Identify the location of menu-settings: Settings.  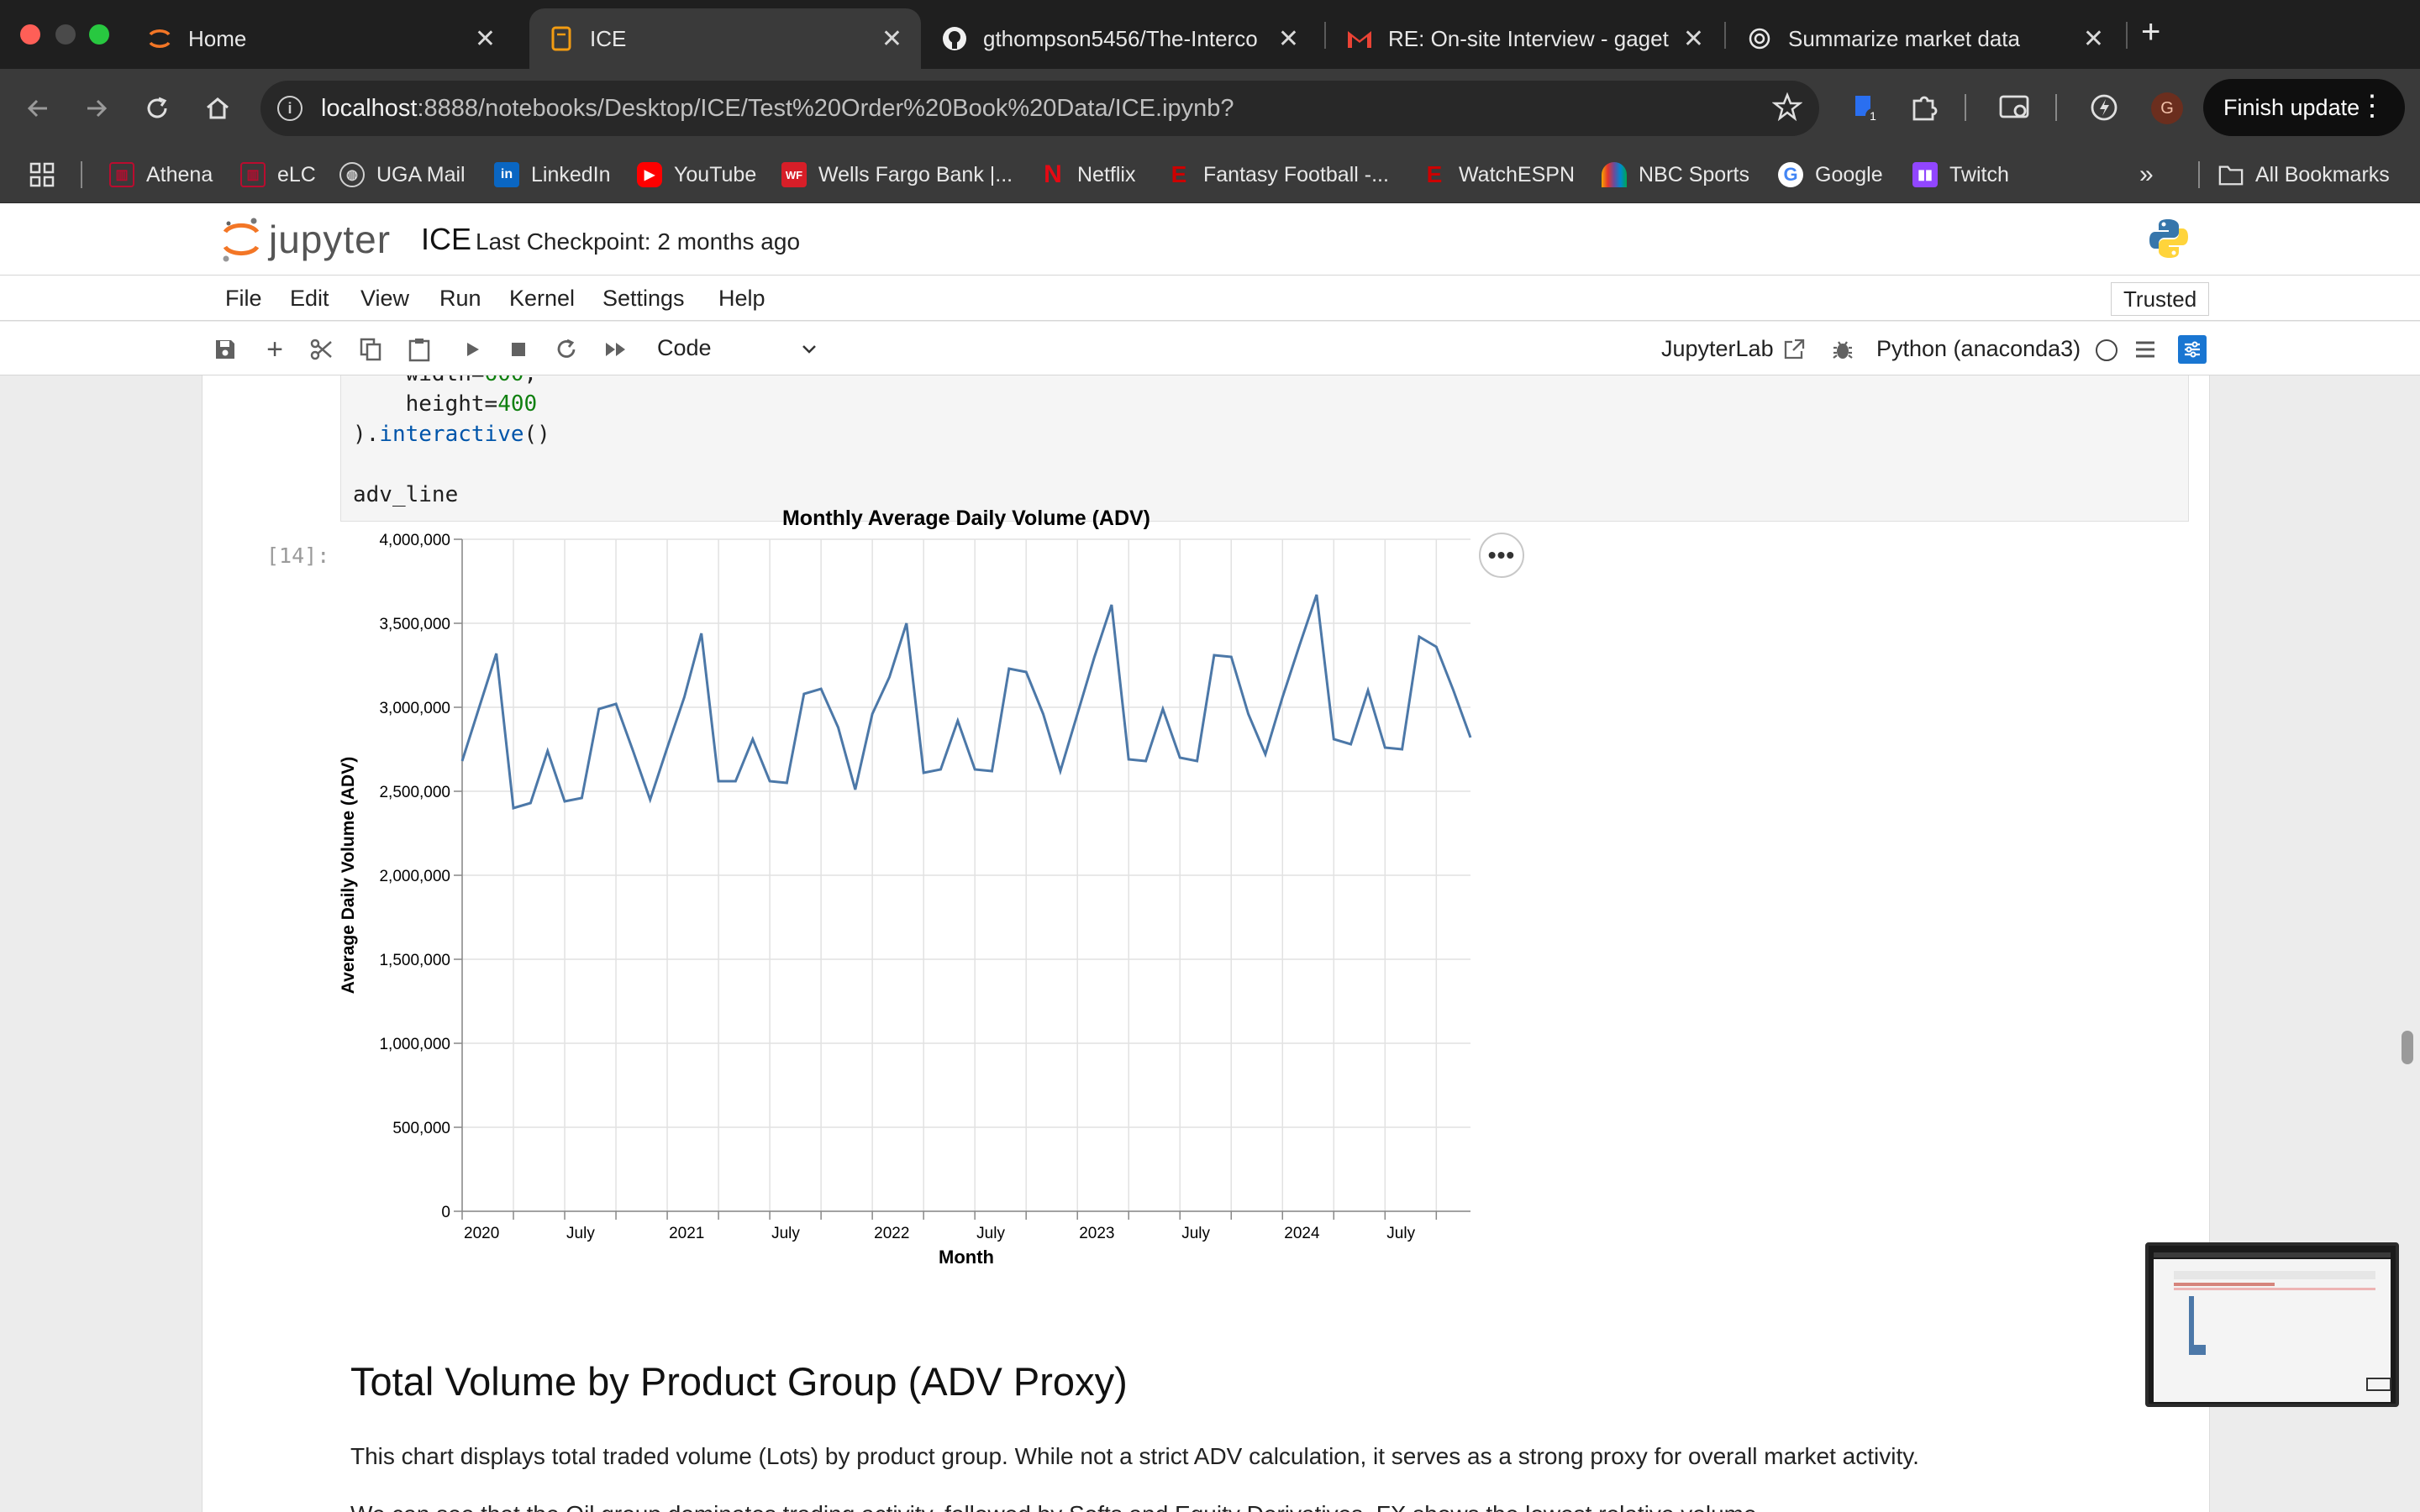
(643, 299).